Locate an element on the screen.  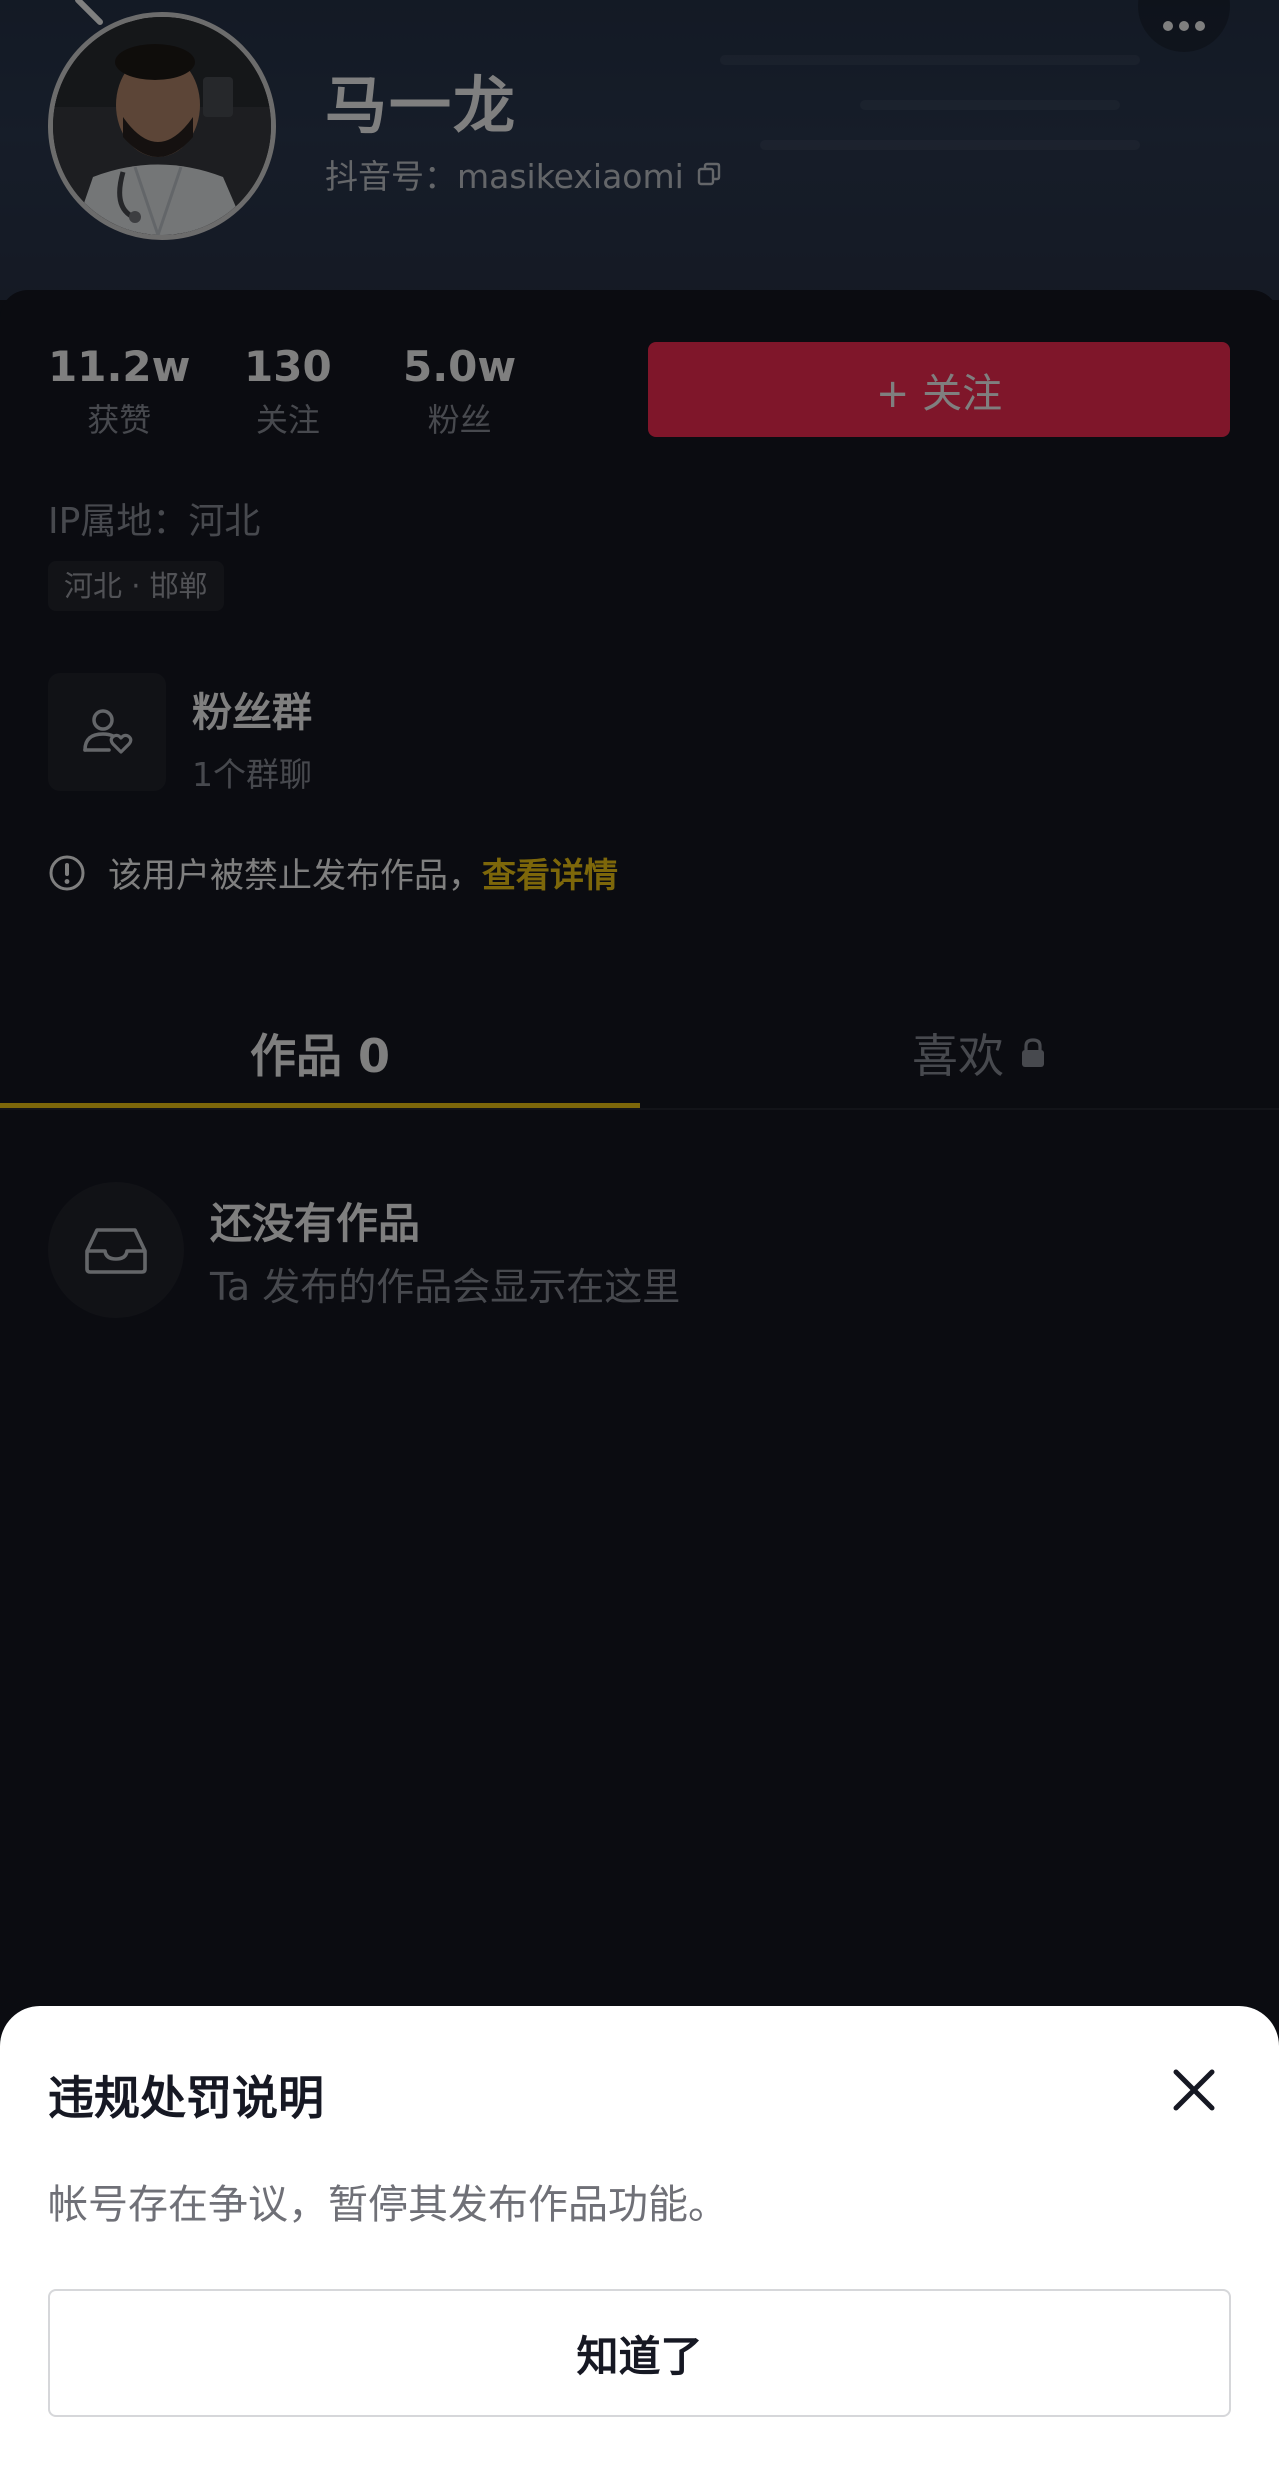
acknowledge-button: 知道了 is located at coordinates (639, 2353).